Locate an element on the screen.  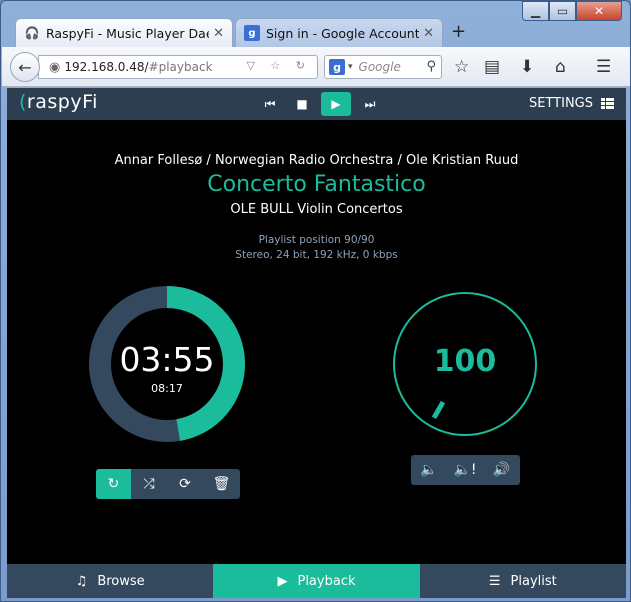
volume-down-icon: 🔈 is located at coordinates (429, 470).